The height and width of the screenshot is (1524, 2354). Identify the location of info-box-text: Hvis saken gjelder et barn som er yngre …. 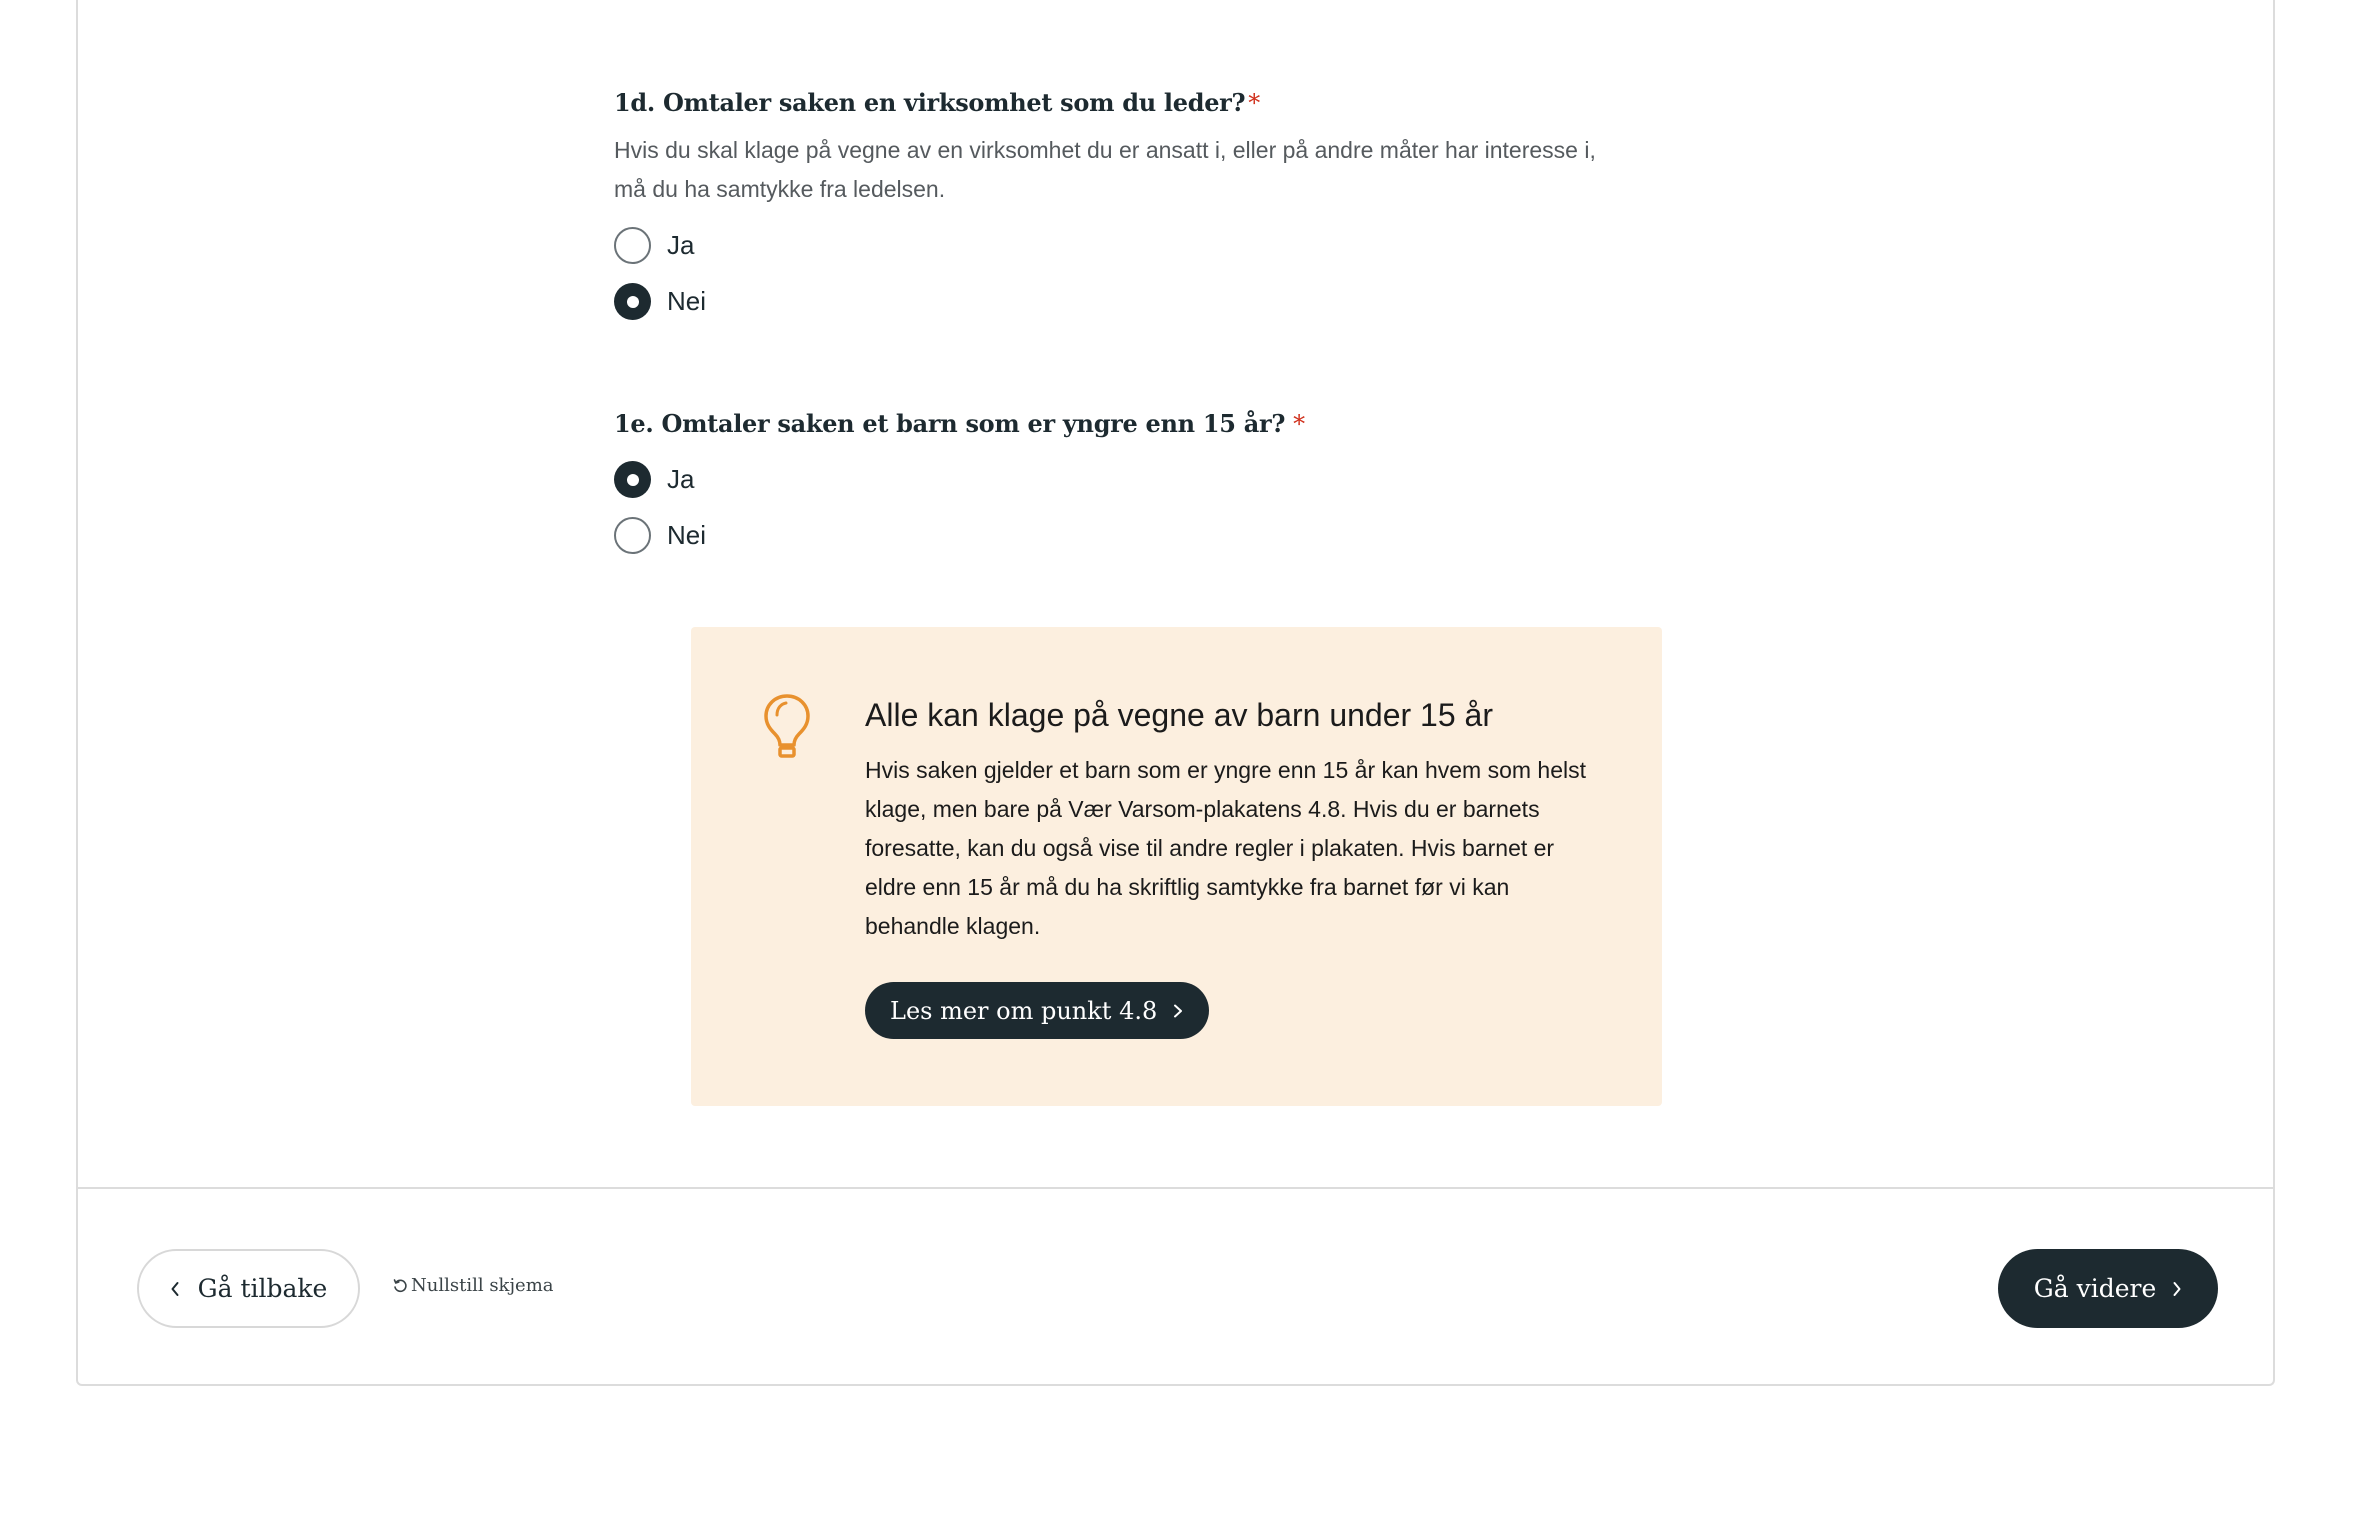
(1226, 848).